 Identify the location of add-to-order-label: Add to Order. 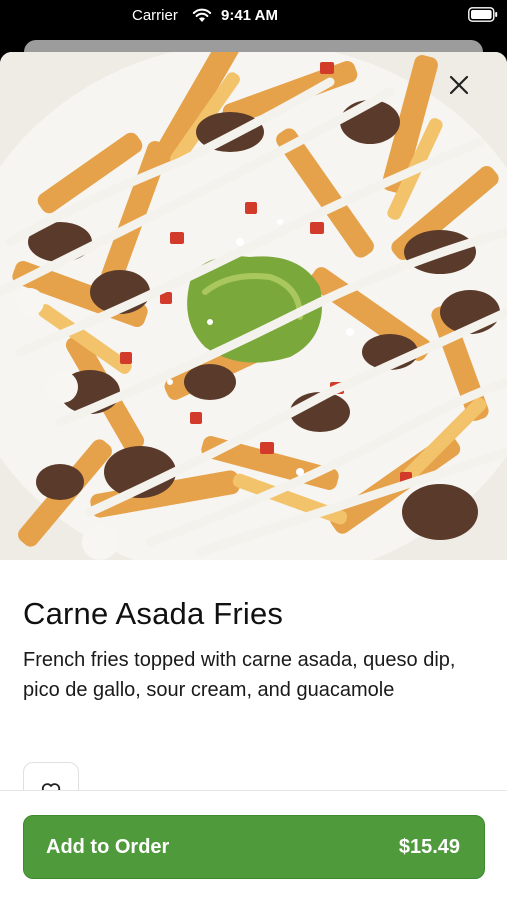
(108, 847).